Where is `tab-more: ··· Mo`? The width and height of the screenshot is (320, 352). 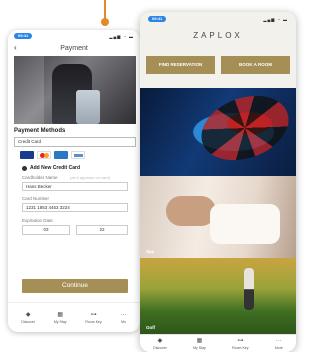 tab-more: ··· Mo is located at coordinates (124, 318).